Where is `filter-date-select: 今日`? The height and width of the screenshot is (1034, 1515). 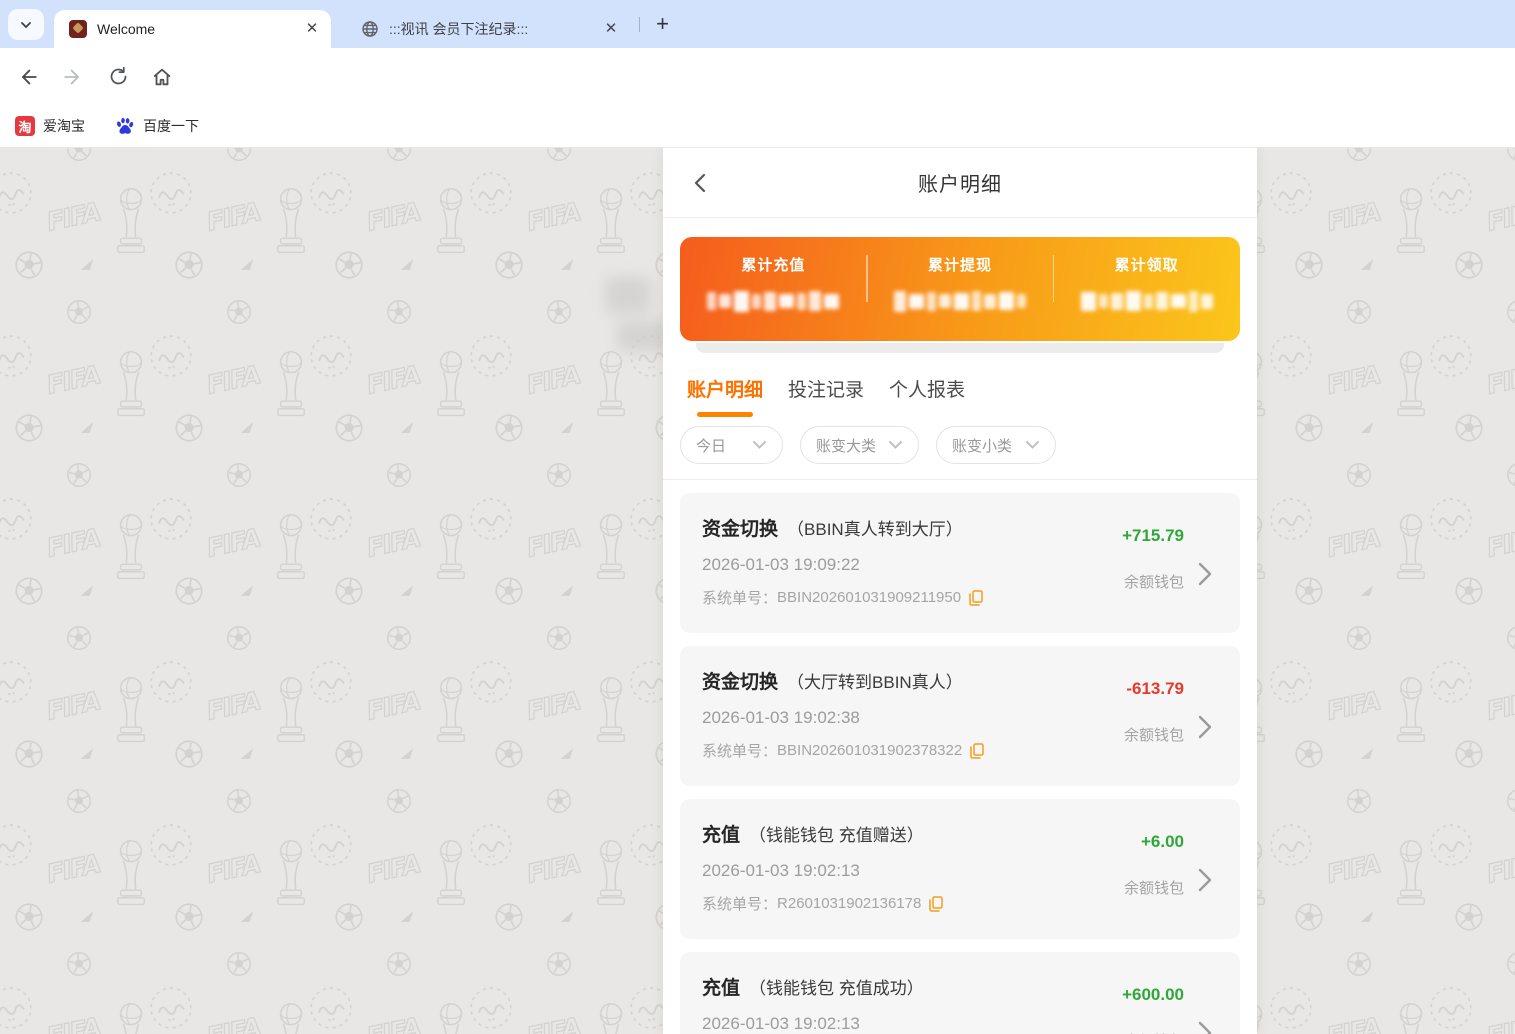 filter-date-select: 今日 is located at coordinates (731, 445).